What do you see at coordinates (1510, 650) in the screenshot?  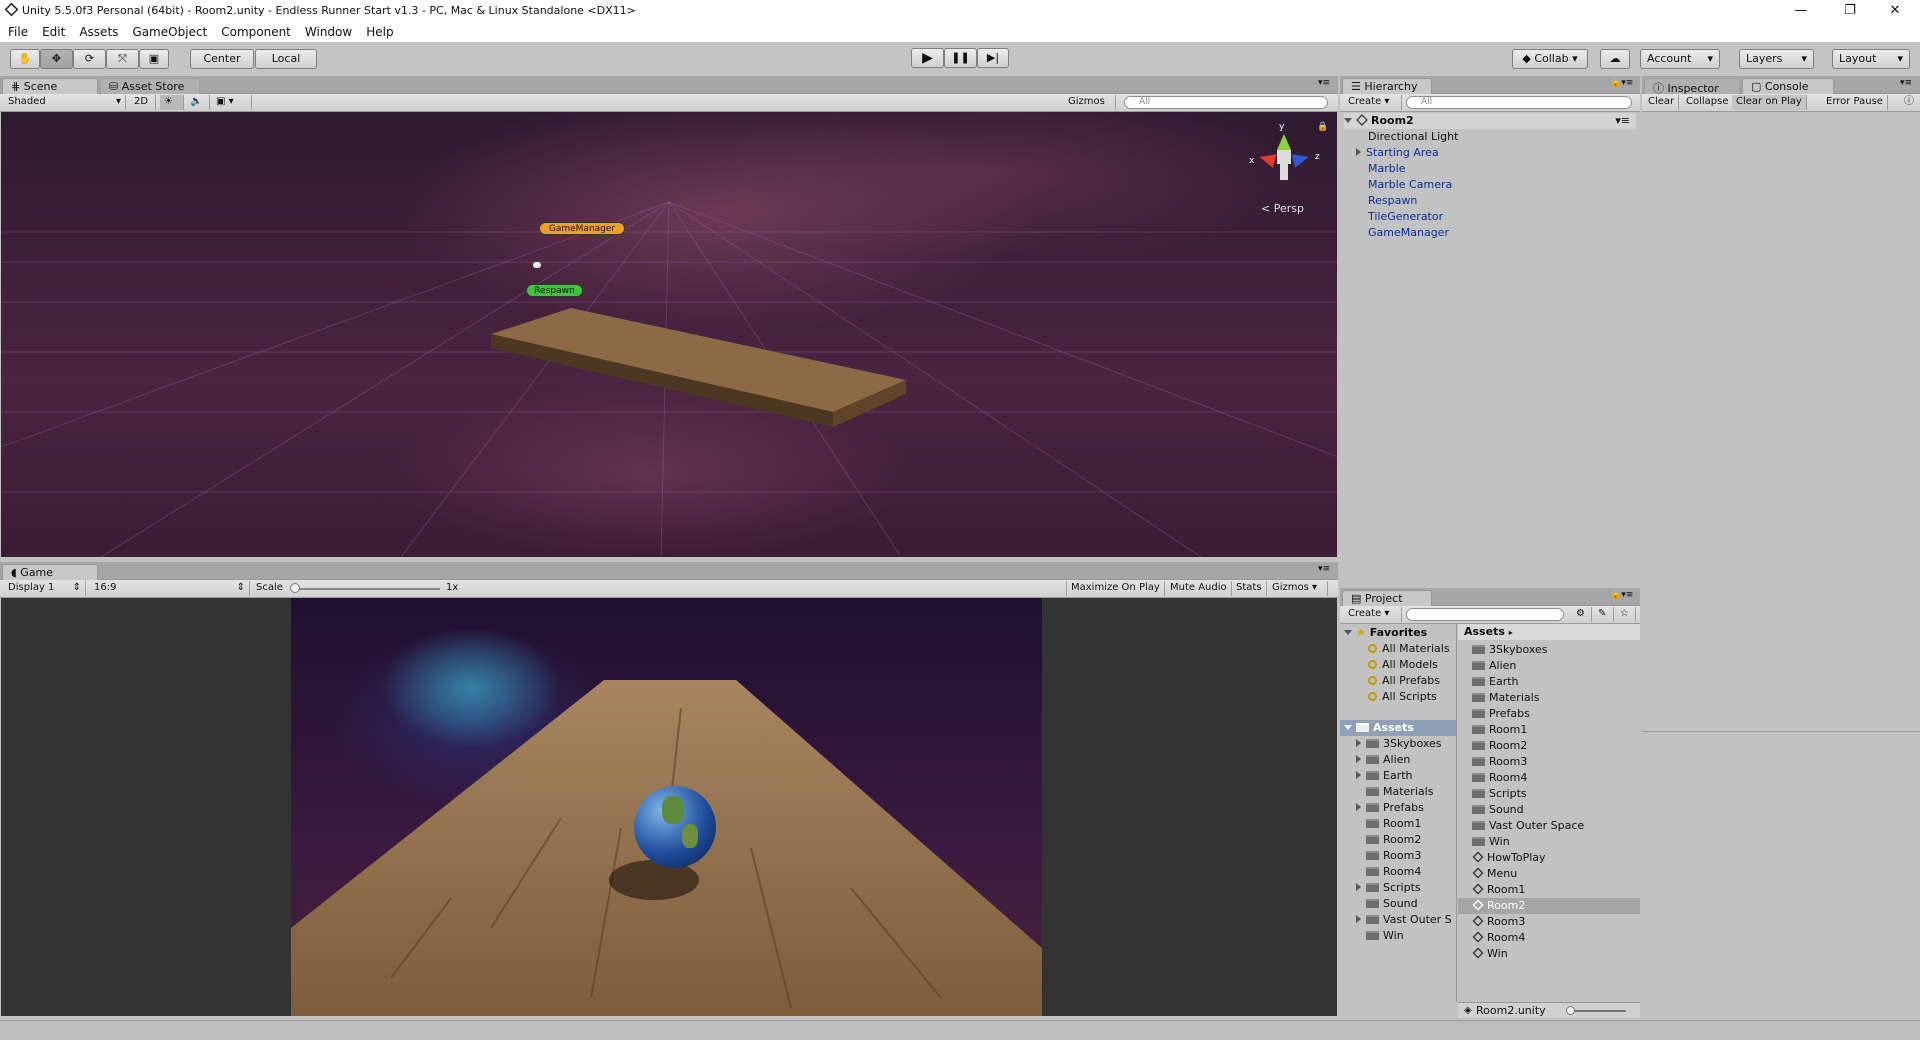 I see `content-folder: 3Skyboxes` at bounding box center [1510, 650].